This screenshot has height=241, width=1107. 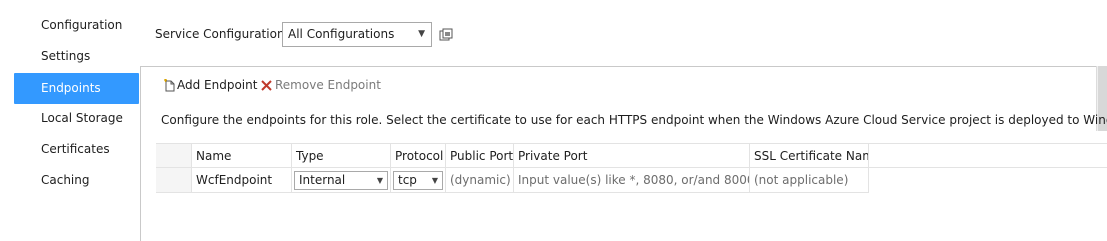 I want to click on row-header, so click(x=174, y=180).